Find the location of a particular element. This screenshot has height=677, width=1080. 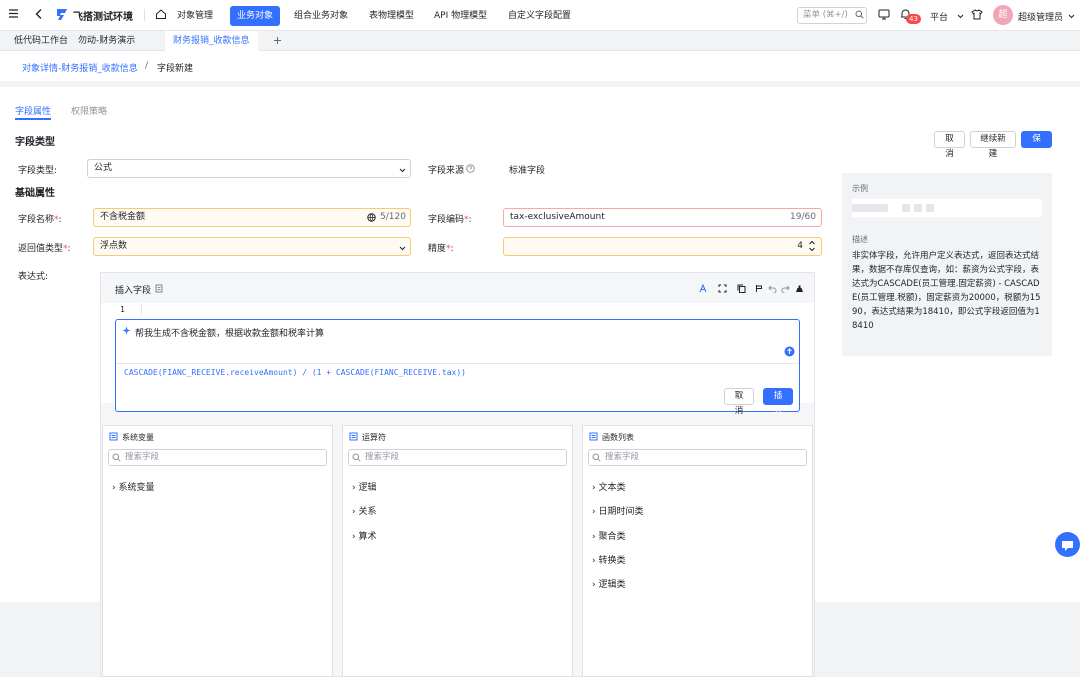

field-code-count: 19/60 is located at coordinates (803, 217).